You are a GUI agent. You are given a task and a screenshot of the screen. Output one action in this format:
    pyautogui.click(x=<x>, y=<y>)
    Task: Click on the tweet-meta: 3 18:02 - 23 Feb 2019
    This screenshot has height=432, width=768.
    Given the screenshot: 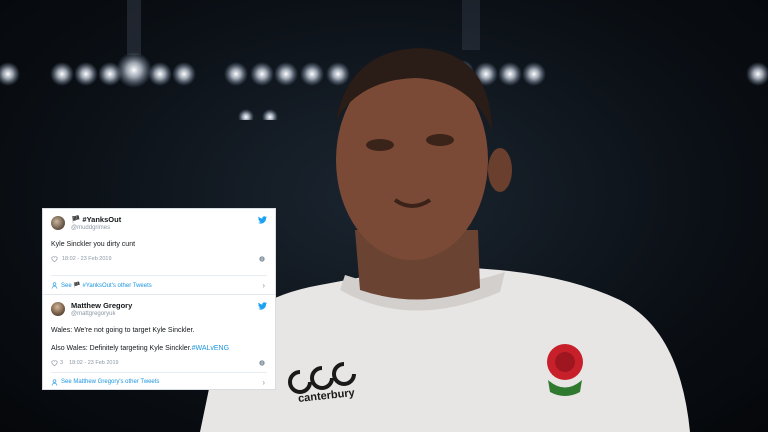 What is the action you would take?
    pyautogui.click(x=159, y=363)
    